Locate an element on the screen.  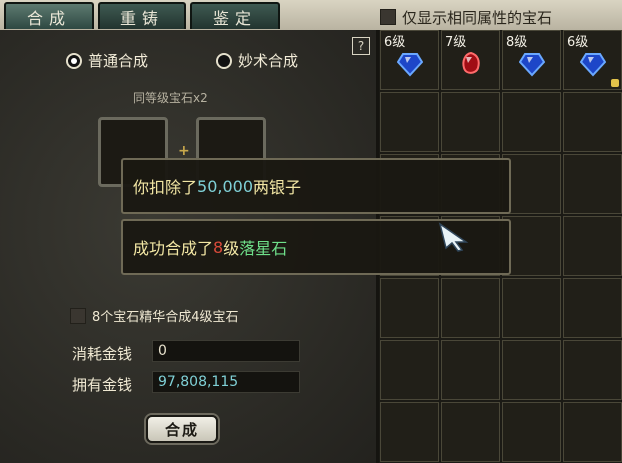
tab-identify-label: 鉴定 is located at coordinates (234, 18).